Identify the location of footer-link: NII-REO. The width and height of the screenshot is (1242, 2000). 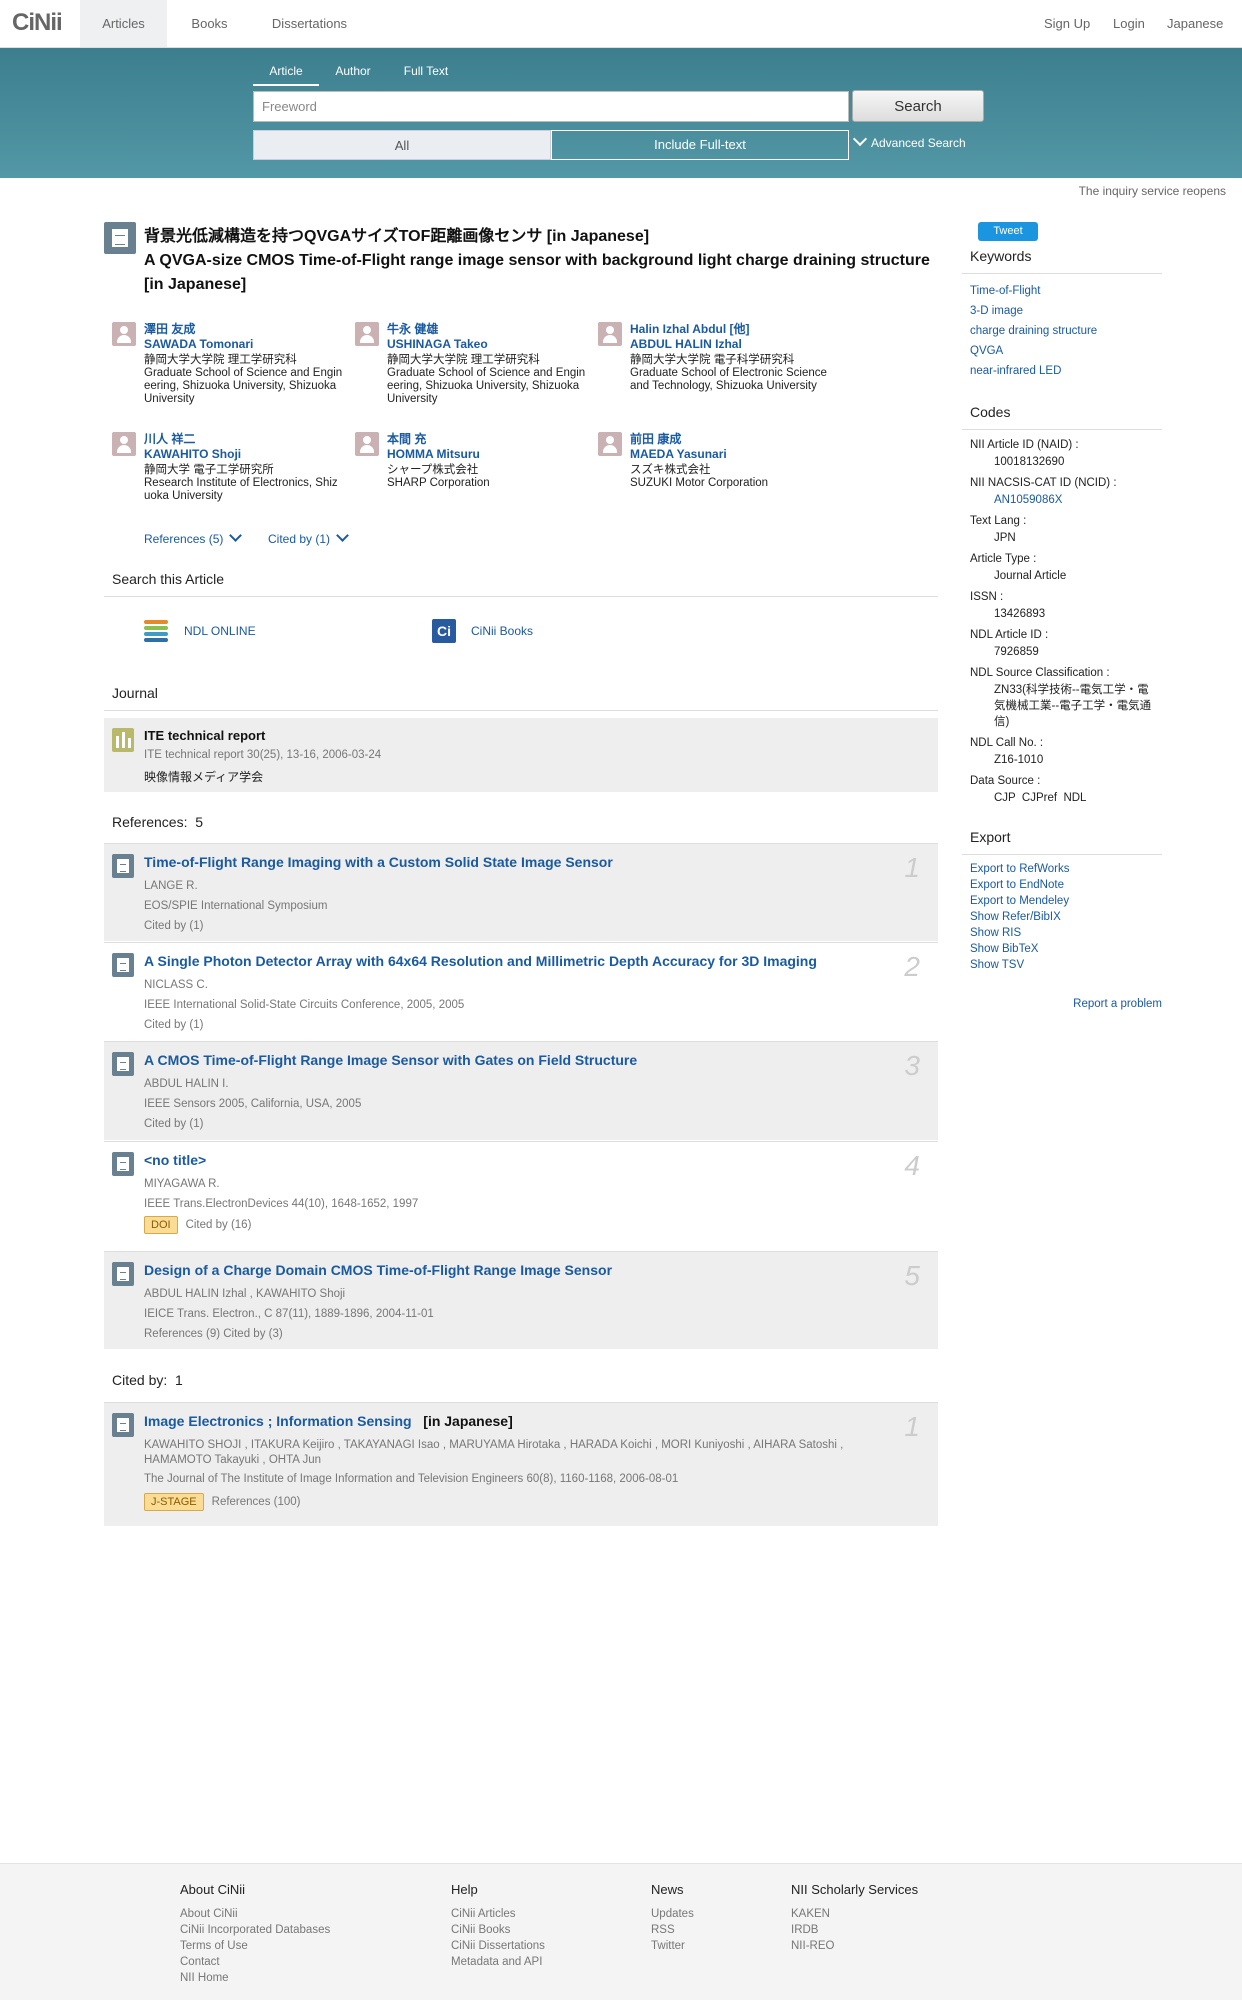
(854, 1946).